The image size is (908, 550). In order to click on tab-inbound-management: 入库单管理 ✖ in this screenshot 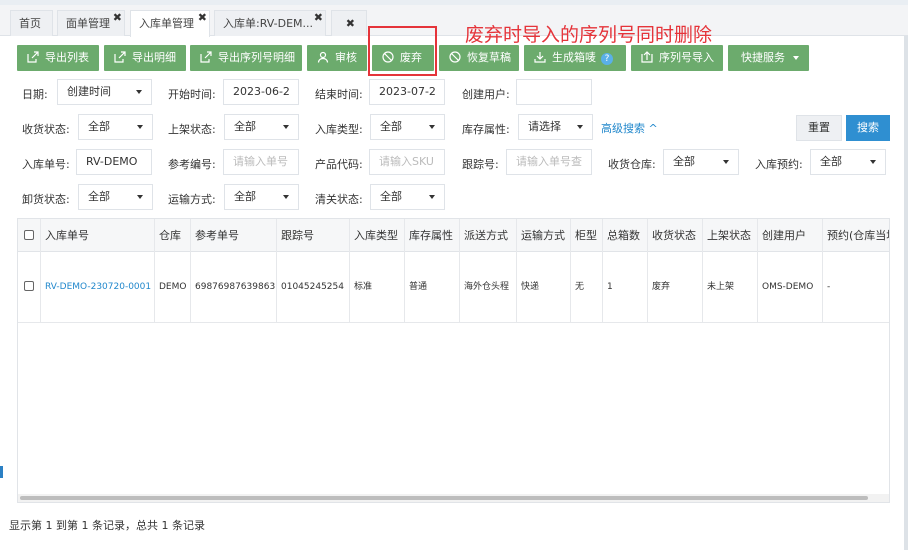, I will do `click(170, 23)`.